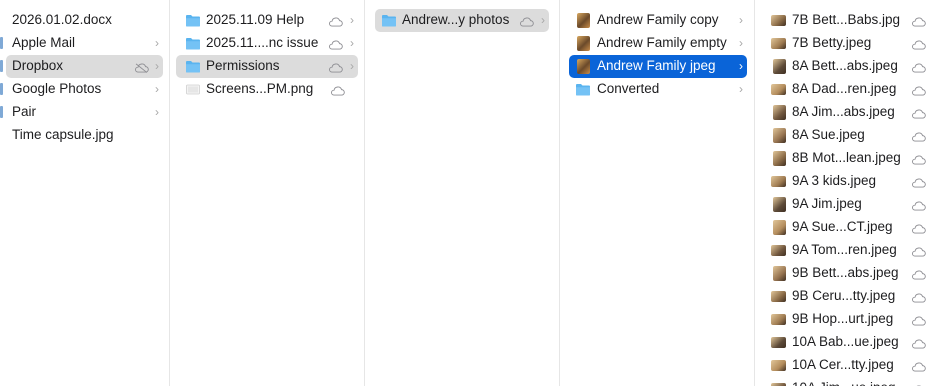 The height and width of the screenshot is (386, 936). I want to click on file-row: 10A Bab...ue.jpeg, so click(847, 342).